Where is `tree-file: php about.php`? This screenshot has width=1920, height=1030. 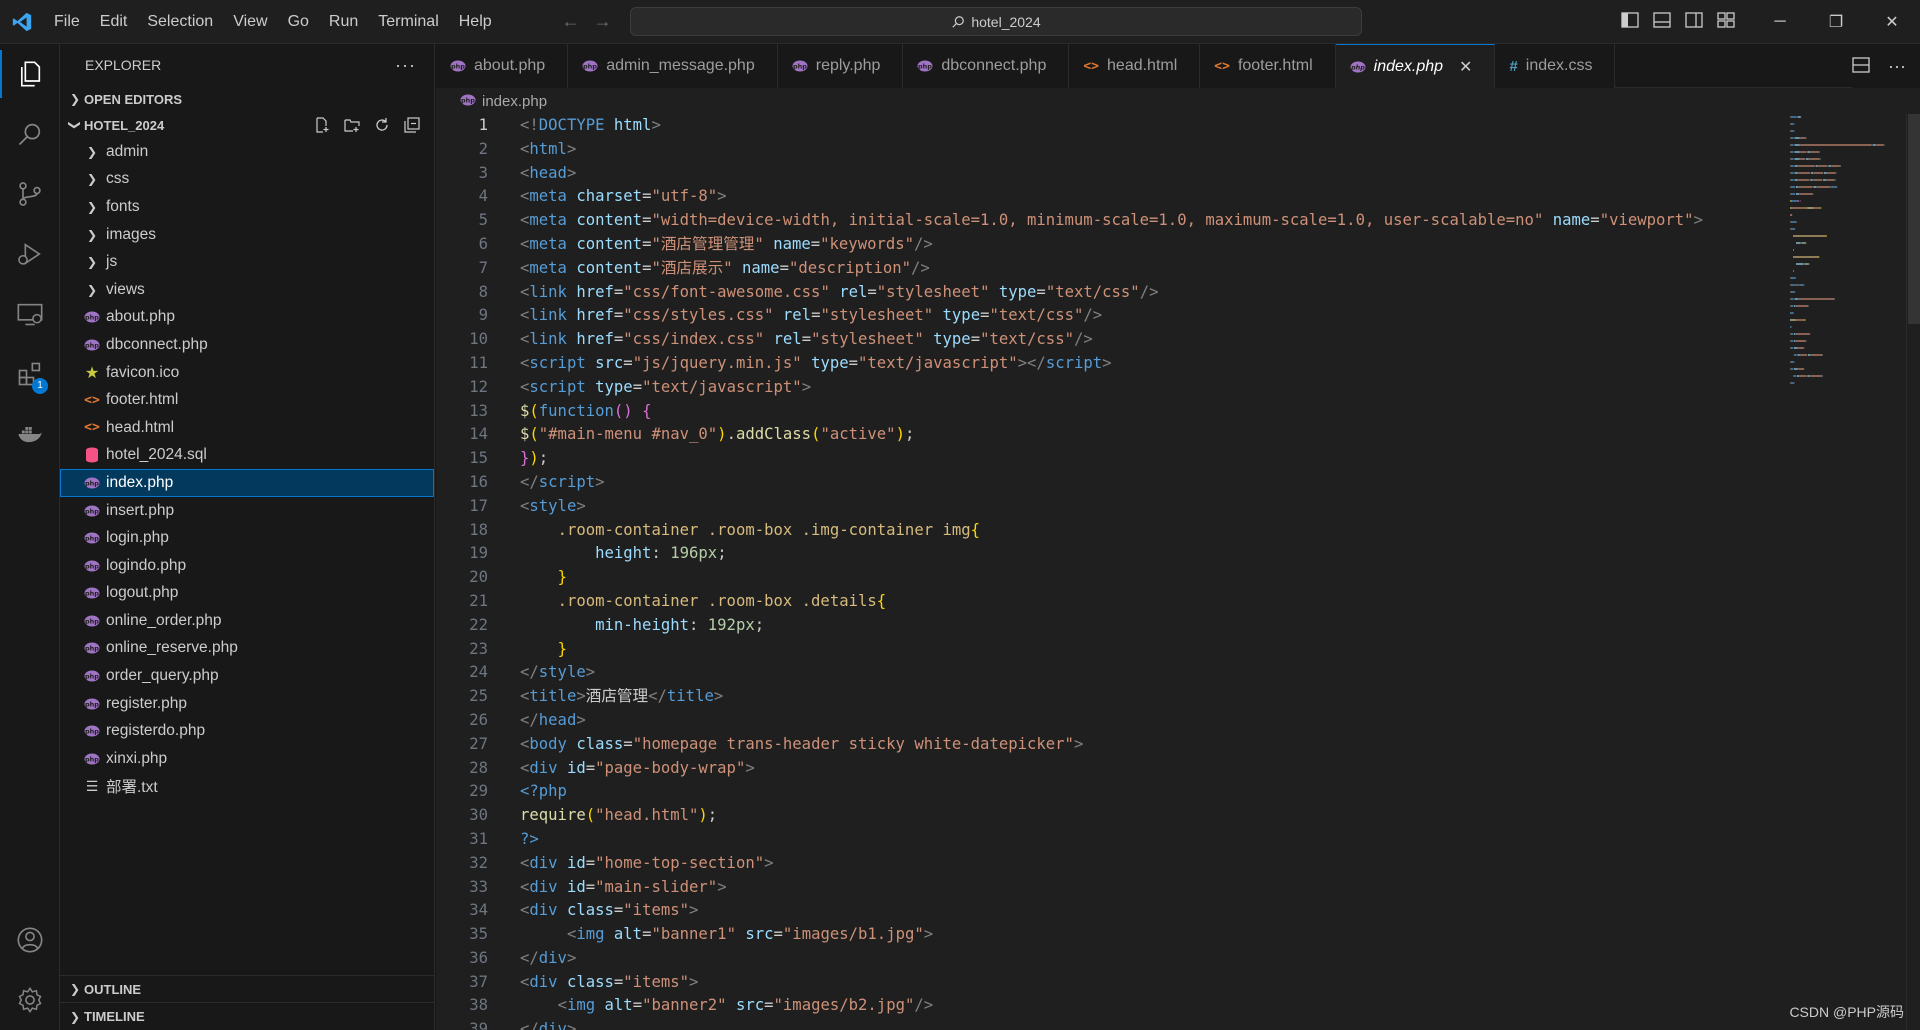 tree-file: php about.php is located at coordinates (247, 318).